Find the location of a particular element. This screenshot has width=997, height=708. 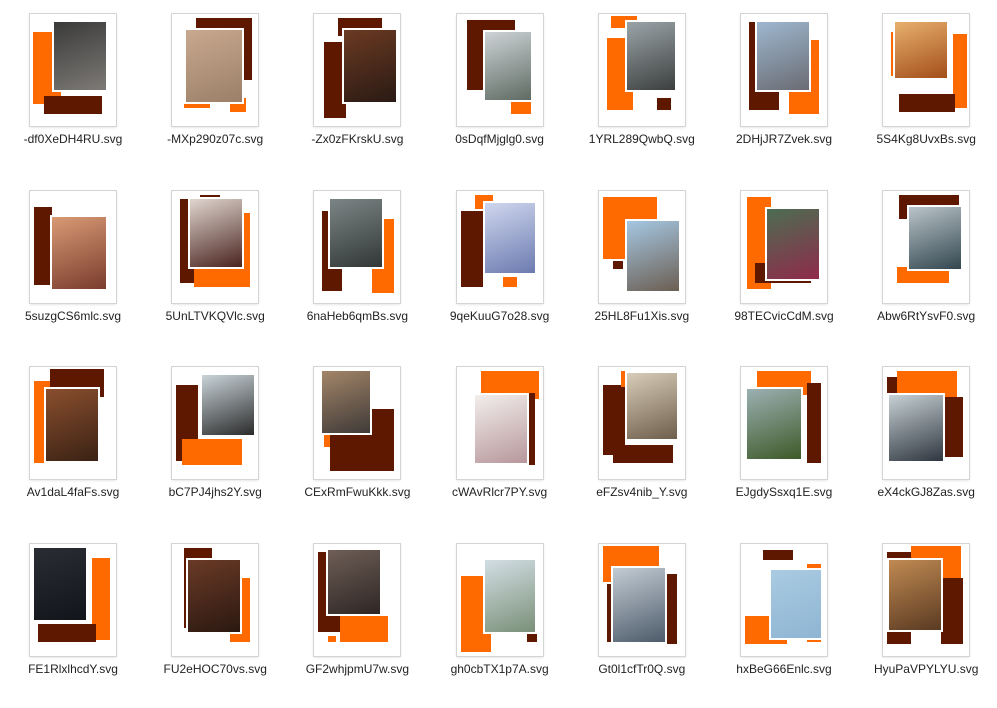

file-item: EJgdySsxq1E.svg is located at coordinates (784, 443).